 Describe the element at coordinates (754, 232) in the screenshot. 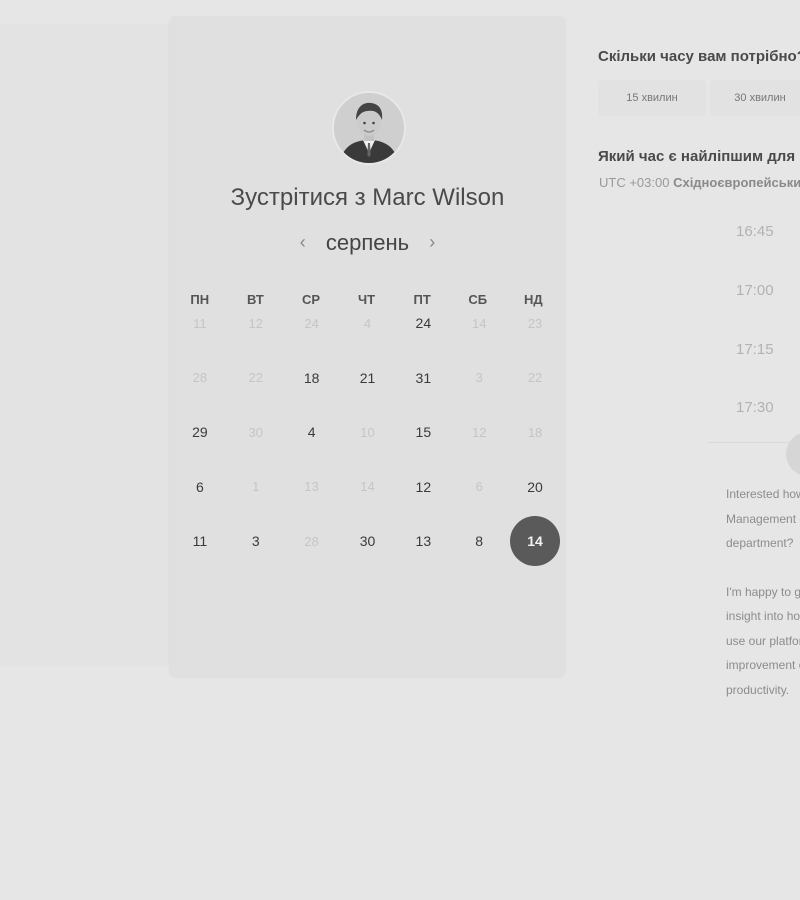

I see `time-slot: 16:45` at that location.